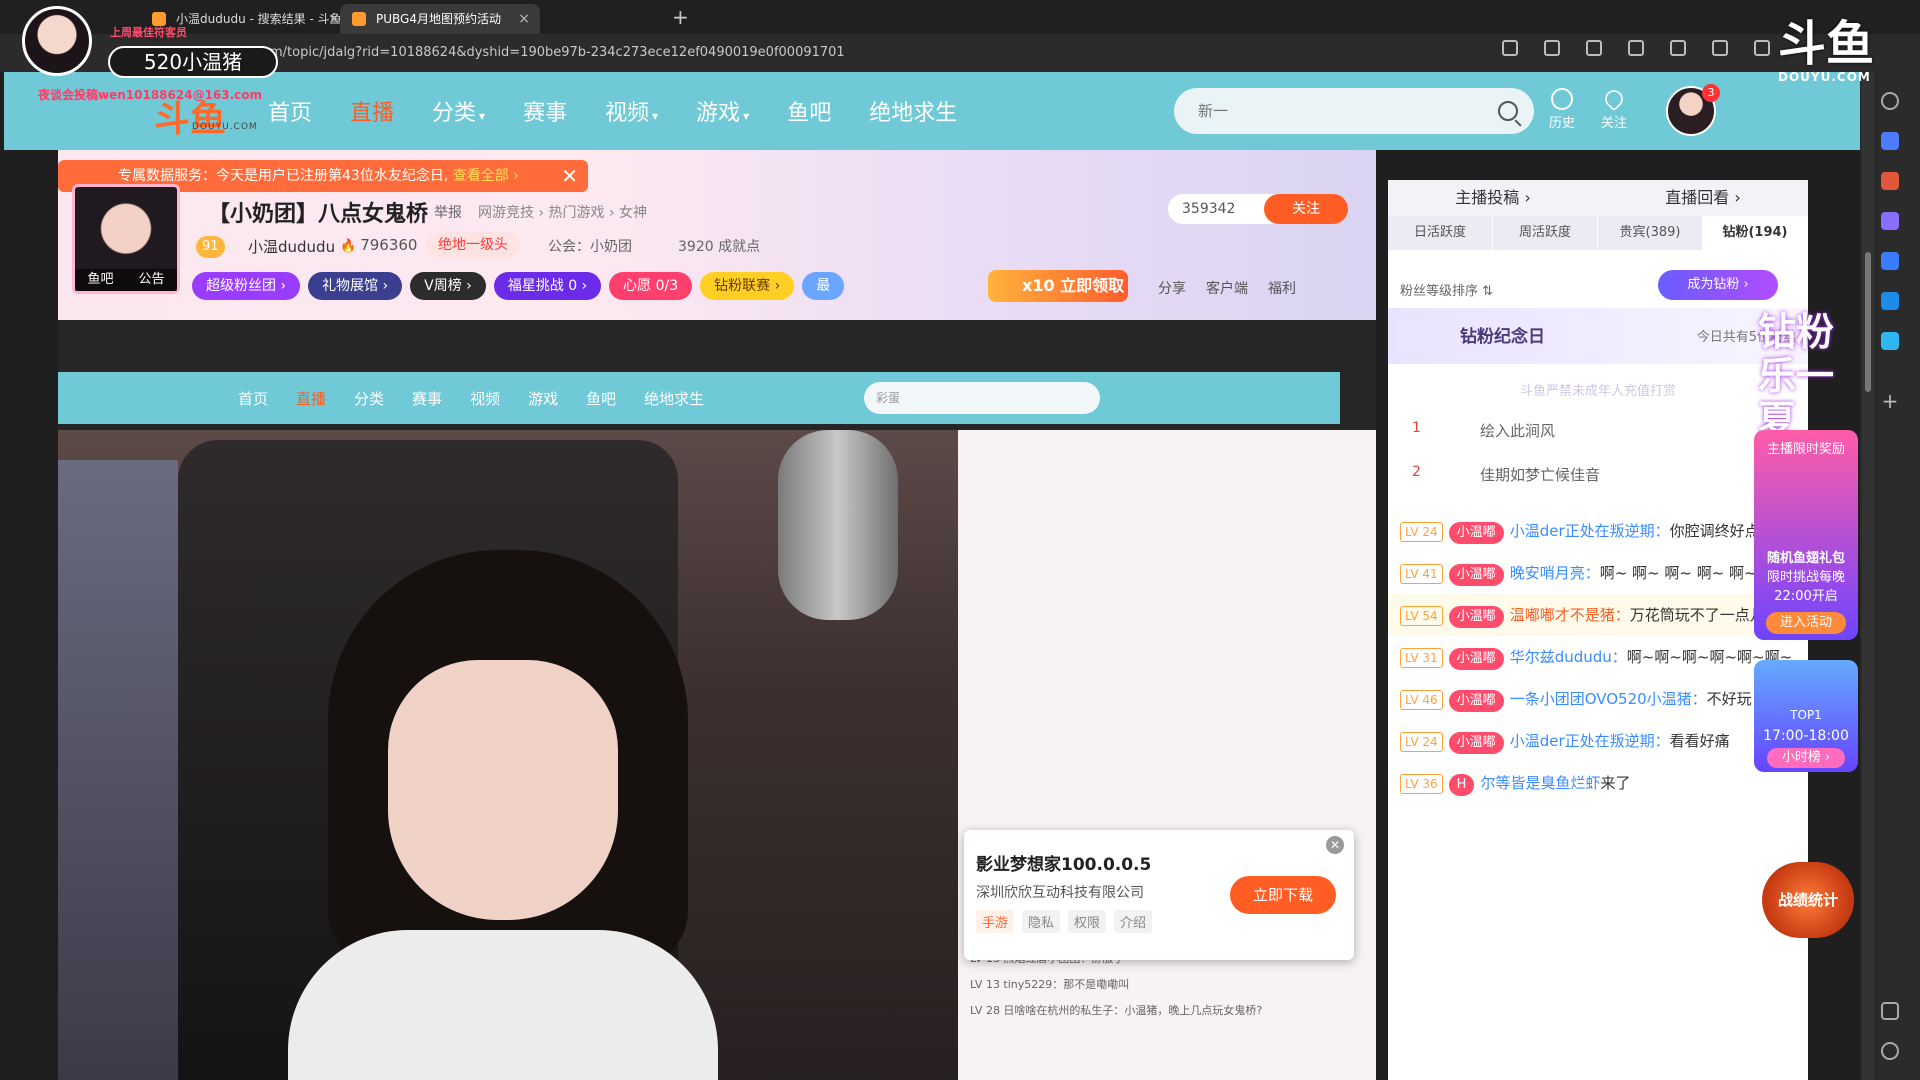 Image resolution: width=1920 pixels, height=1080 pixels. Describe the element at coordinates (1806, 716) in the screenshot. I see `hourly-rank-widget: TOP1 17:00-18:00 小时榜 ›` at that location.